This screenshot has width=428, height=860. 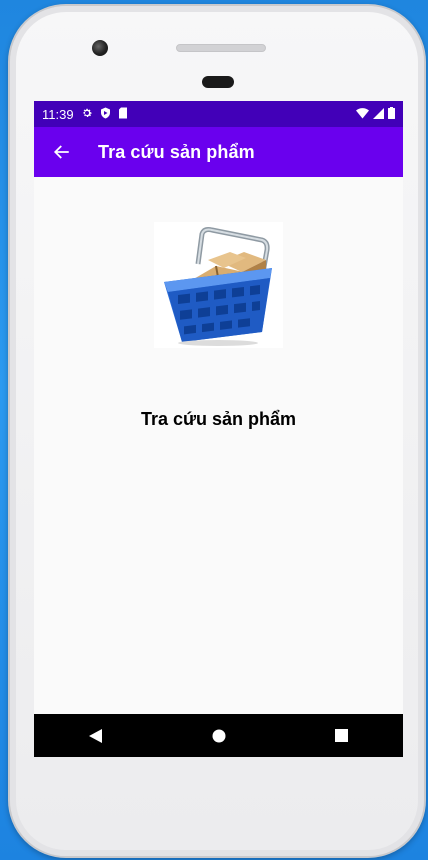 I want to click on battery-icon, so click(x=391, y=114).